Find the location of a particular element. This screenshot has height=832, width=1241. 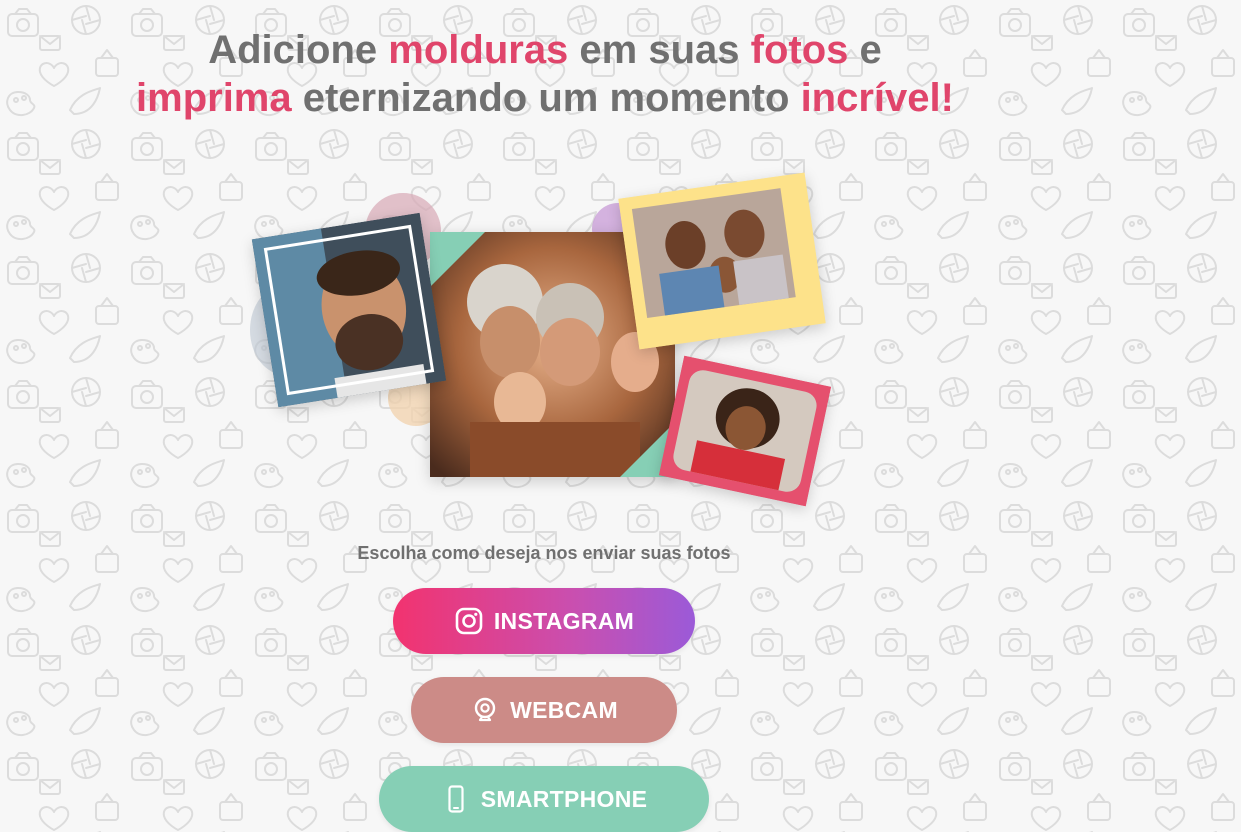

headline-line-2: imprima eternizando um momento incrível! is located at coordinates (545, 98).